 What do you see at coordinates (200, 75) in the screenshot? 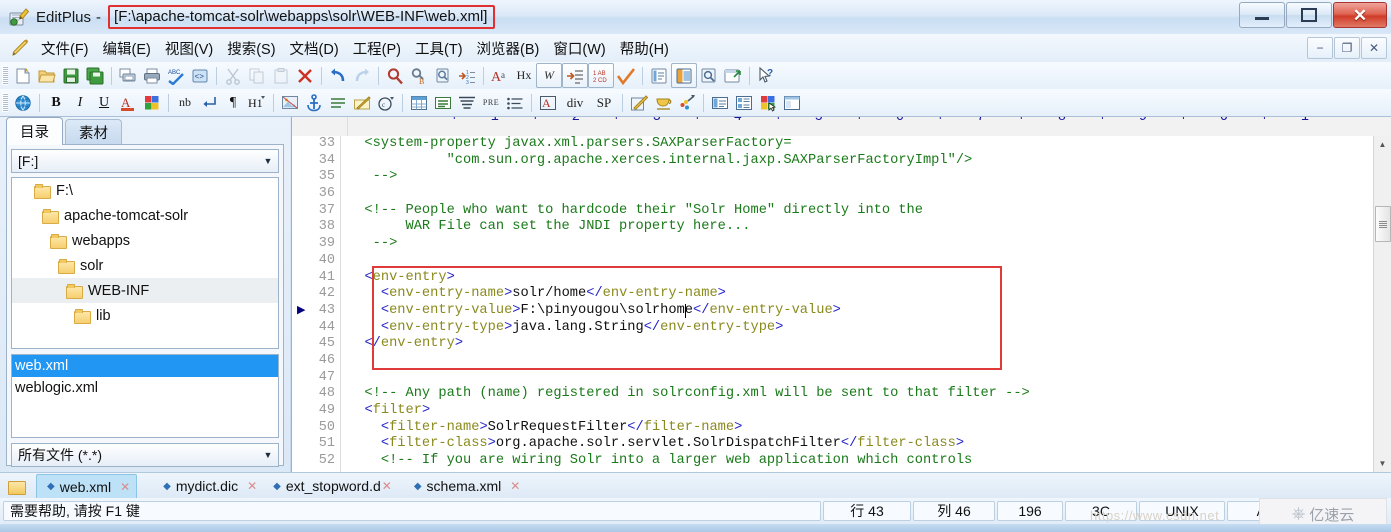
I see `view-source-icon: <>` at bounding box center [200, 75].